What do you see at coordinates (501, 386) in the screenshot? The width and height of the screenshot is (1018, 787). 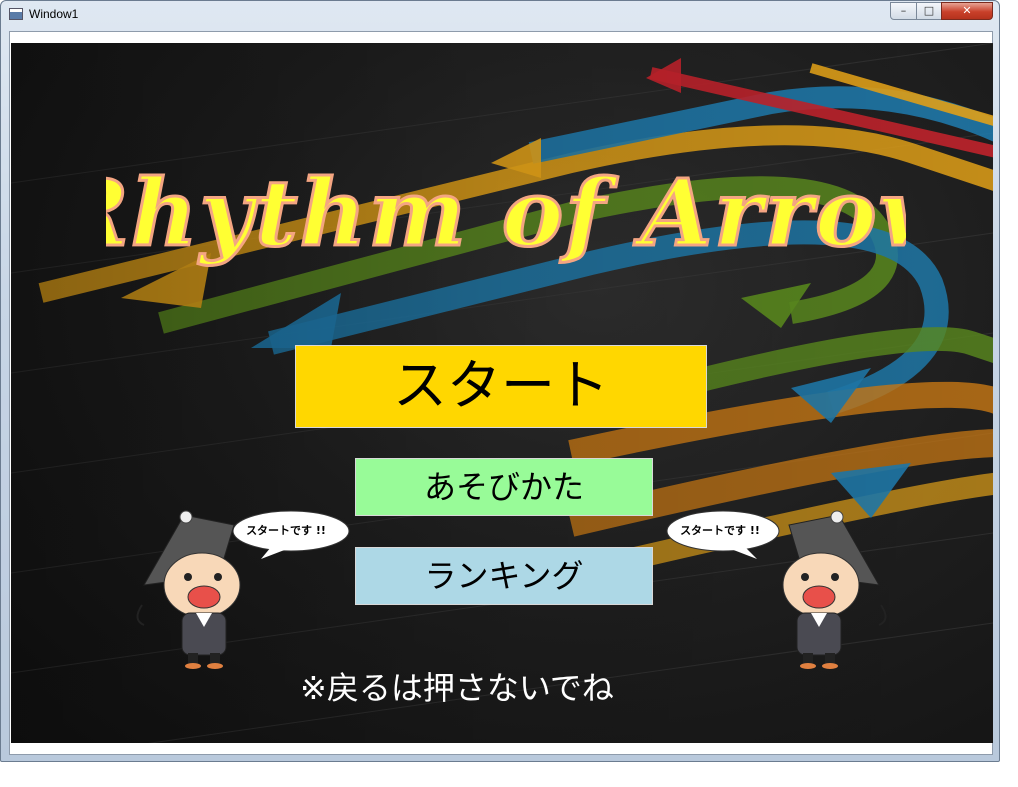 I see `start-button: スタート` at bounding box center [501, 386].